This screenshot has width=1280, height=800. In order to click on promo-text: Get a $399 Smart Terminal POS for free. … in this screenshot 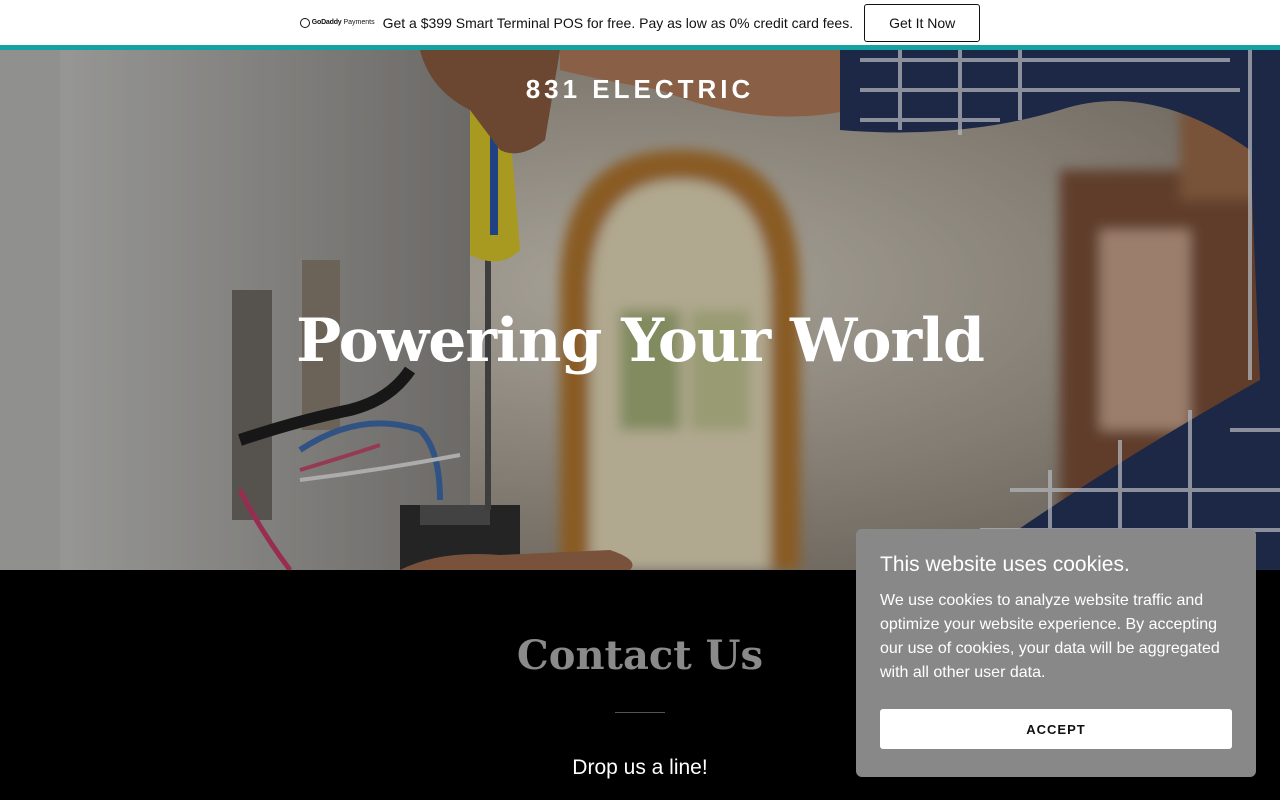, I will do `click(618, 22)`.